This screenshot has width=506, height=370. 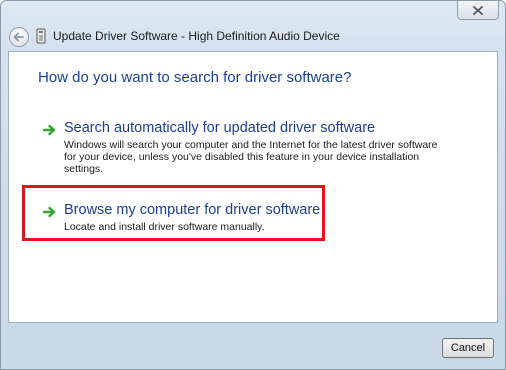 I want to click on dialog-footer: Cancel, so click(x=253, y=346).